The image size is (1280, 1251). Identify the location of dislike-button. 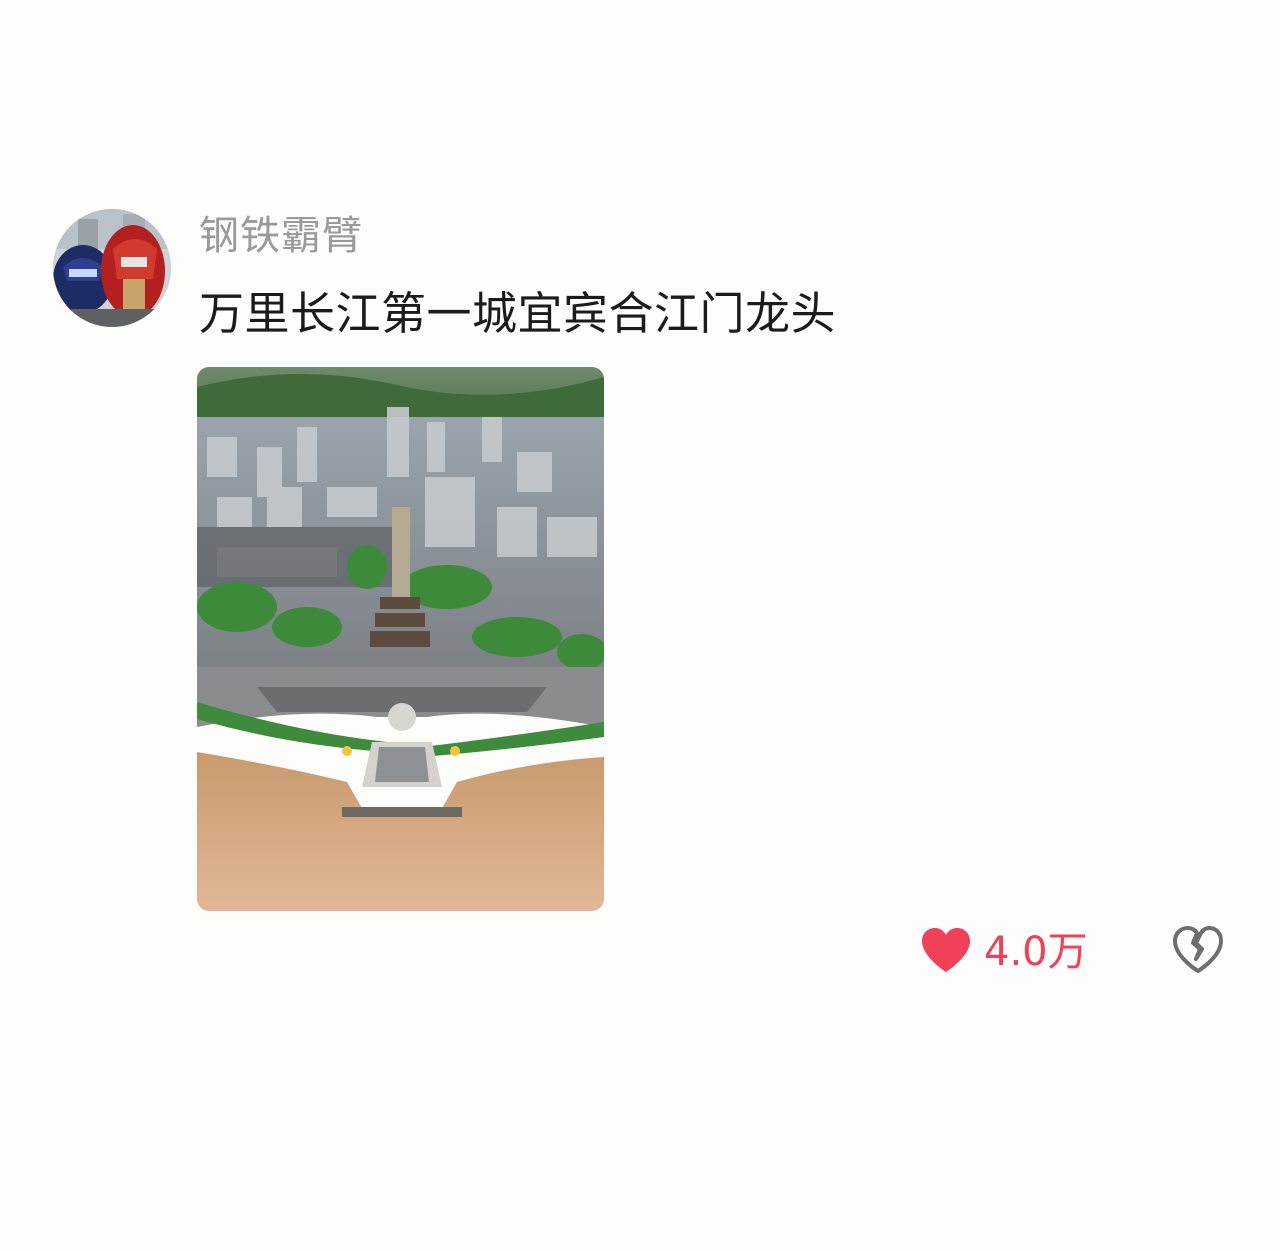
(1198, 952).